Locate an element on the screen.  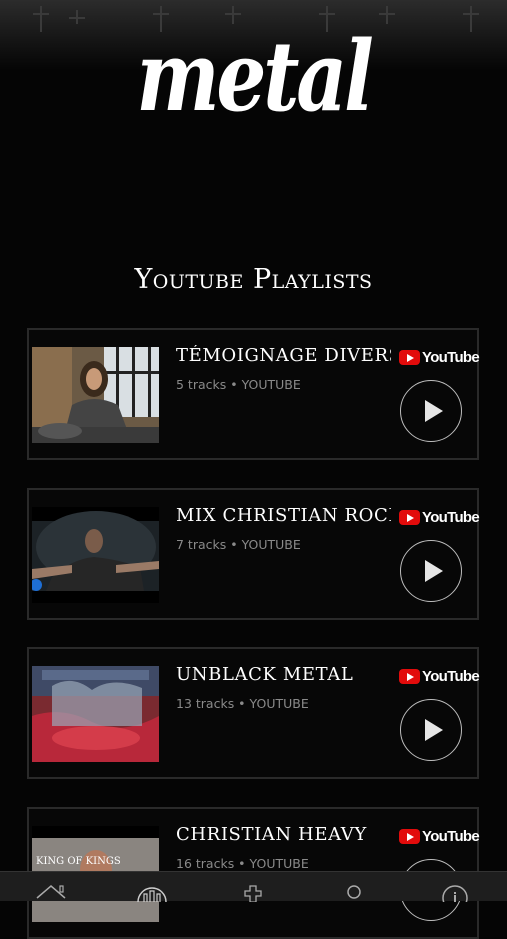
thumbnail-caption: KING OF KINGS is located at coordinates (78, 861).